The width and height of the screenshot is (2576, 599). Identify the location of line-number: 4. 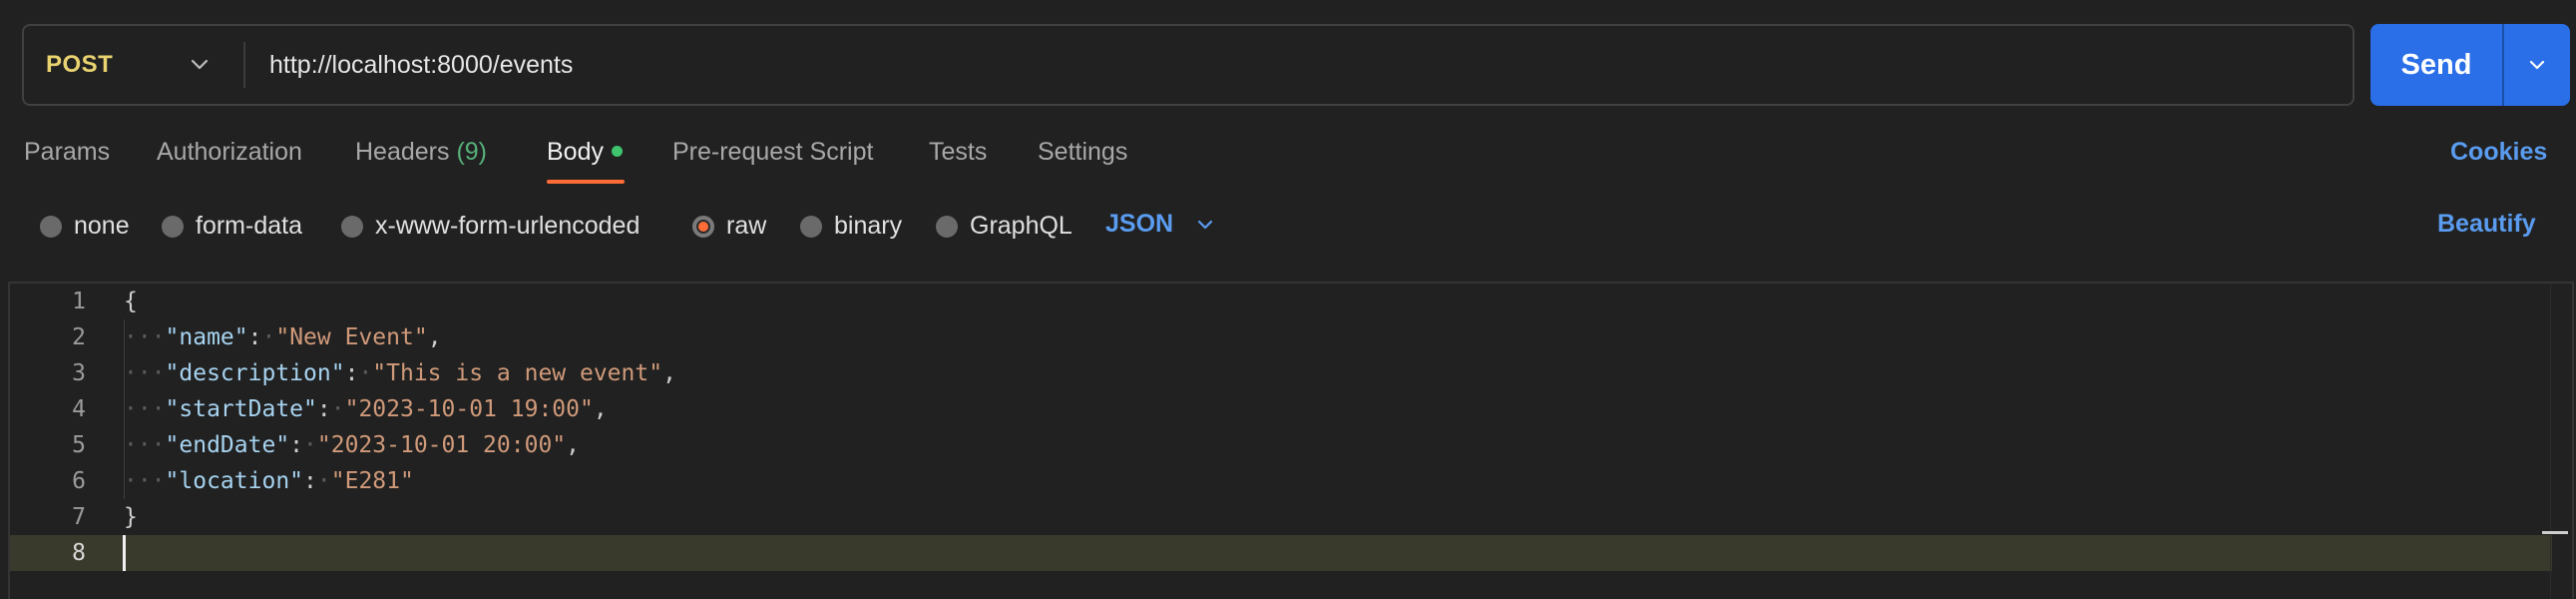
(79, 409).